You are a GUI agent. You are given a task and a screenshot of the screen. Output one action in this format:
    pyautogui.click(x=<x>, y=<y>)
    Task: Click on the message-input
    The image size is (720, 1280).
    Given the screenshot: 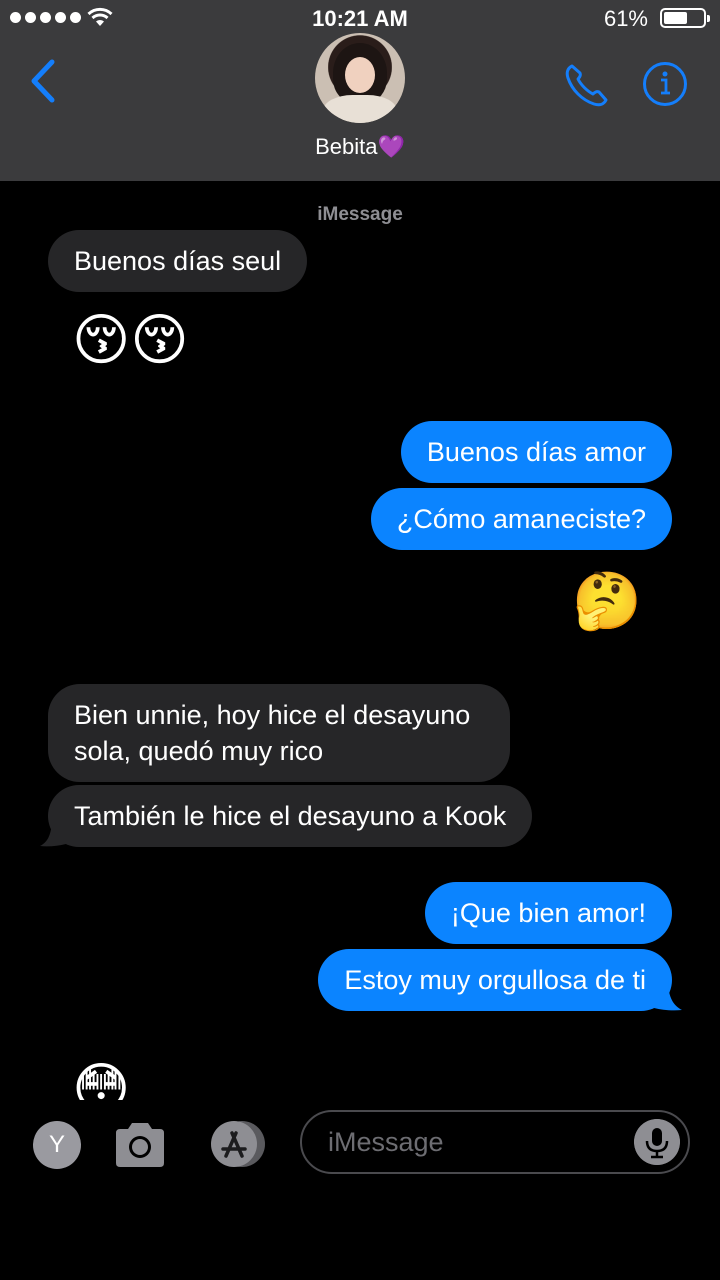 What is the action you would take?
    pyautogui.click(x=495, y=1142)
    